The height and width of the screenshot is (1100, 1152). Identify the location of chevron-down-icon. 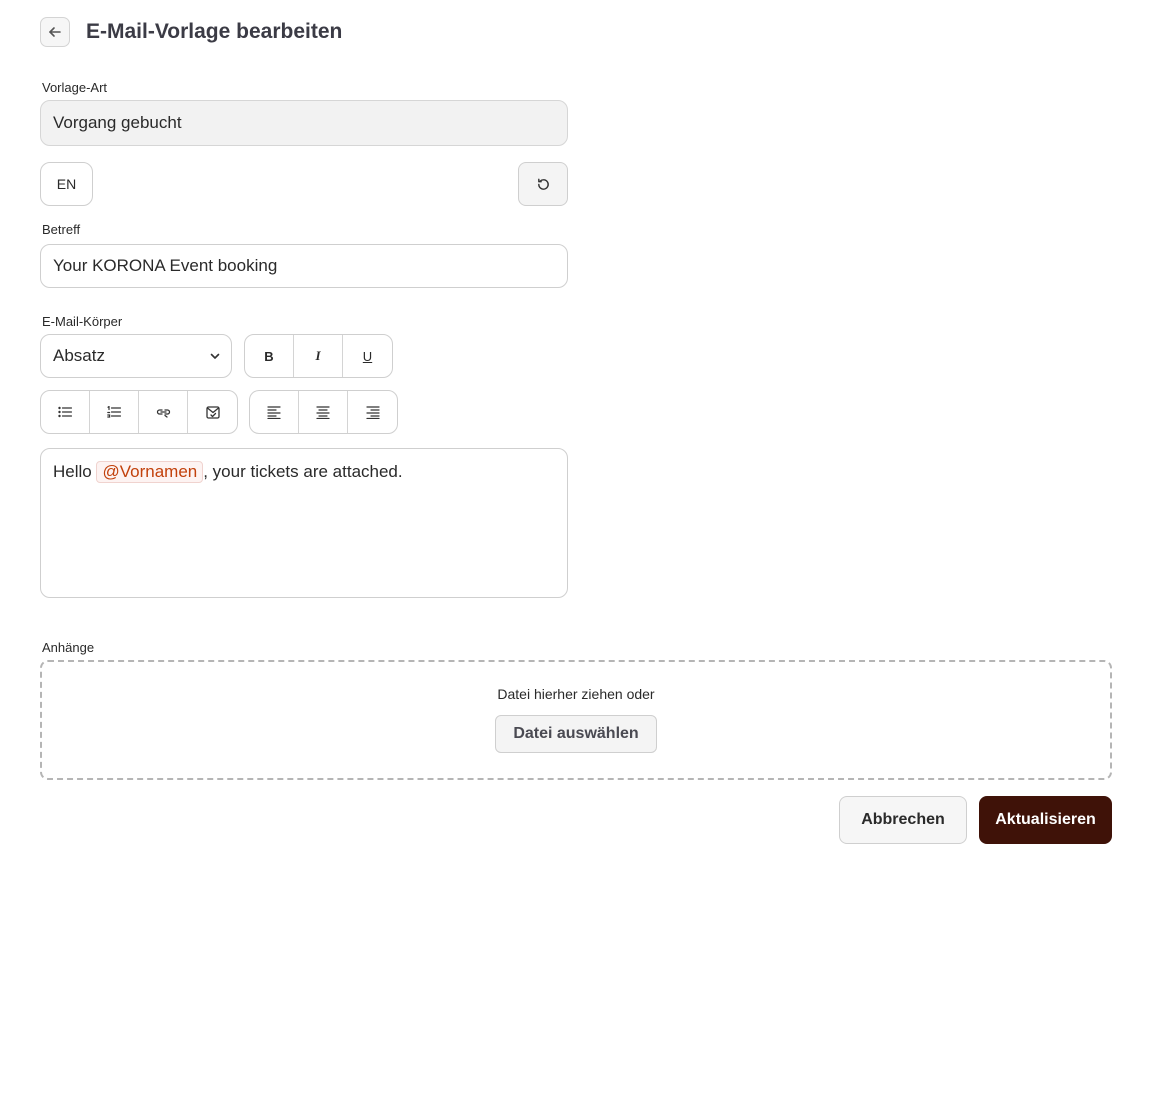
(215, 356).